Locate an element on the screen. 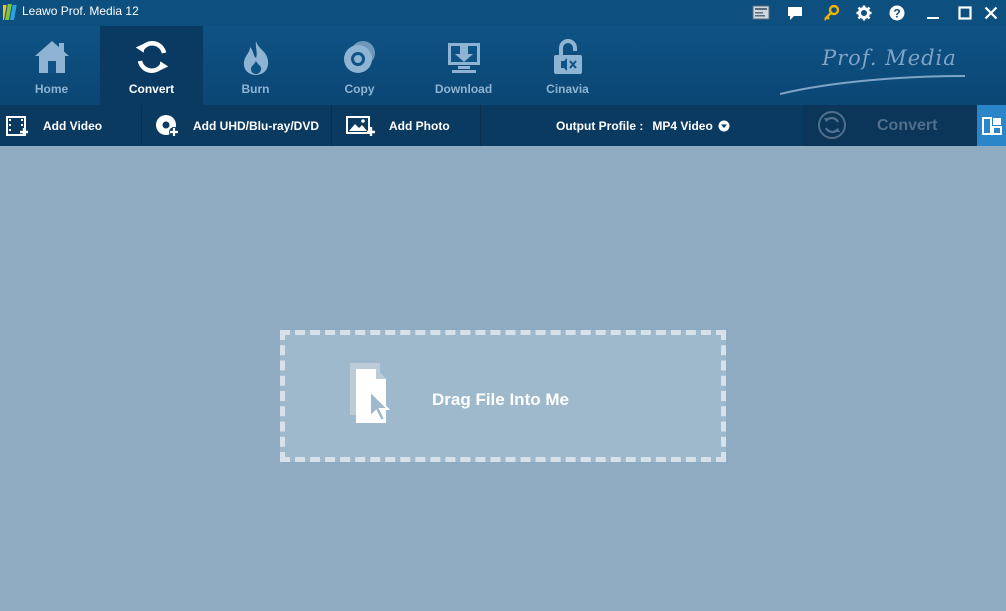  module-cinavia-label: Cinavia is located at coordinates (567, 89).